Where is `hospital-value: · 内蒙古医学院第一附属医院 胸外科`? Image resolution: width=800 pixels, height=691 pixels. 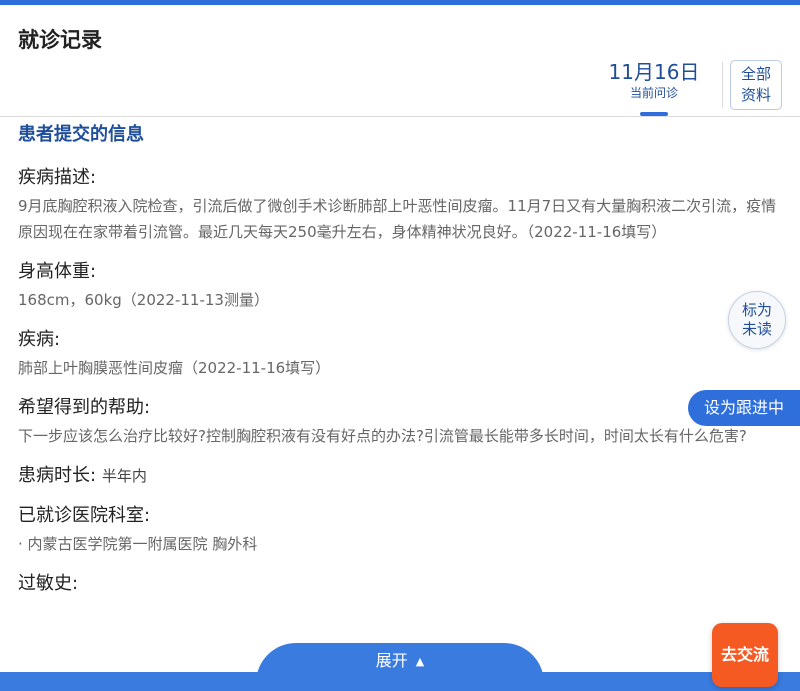 hospital-value: · 内蒙古医学院第一附属医院 胸外科 is located at coordinates (138, 544).